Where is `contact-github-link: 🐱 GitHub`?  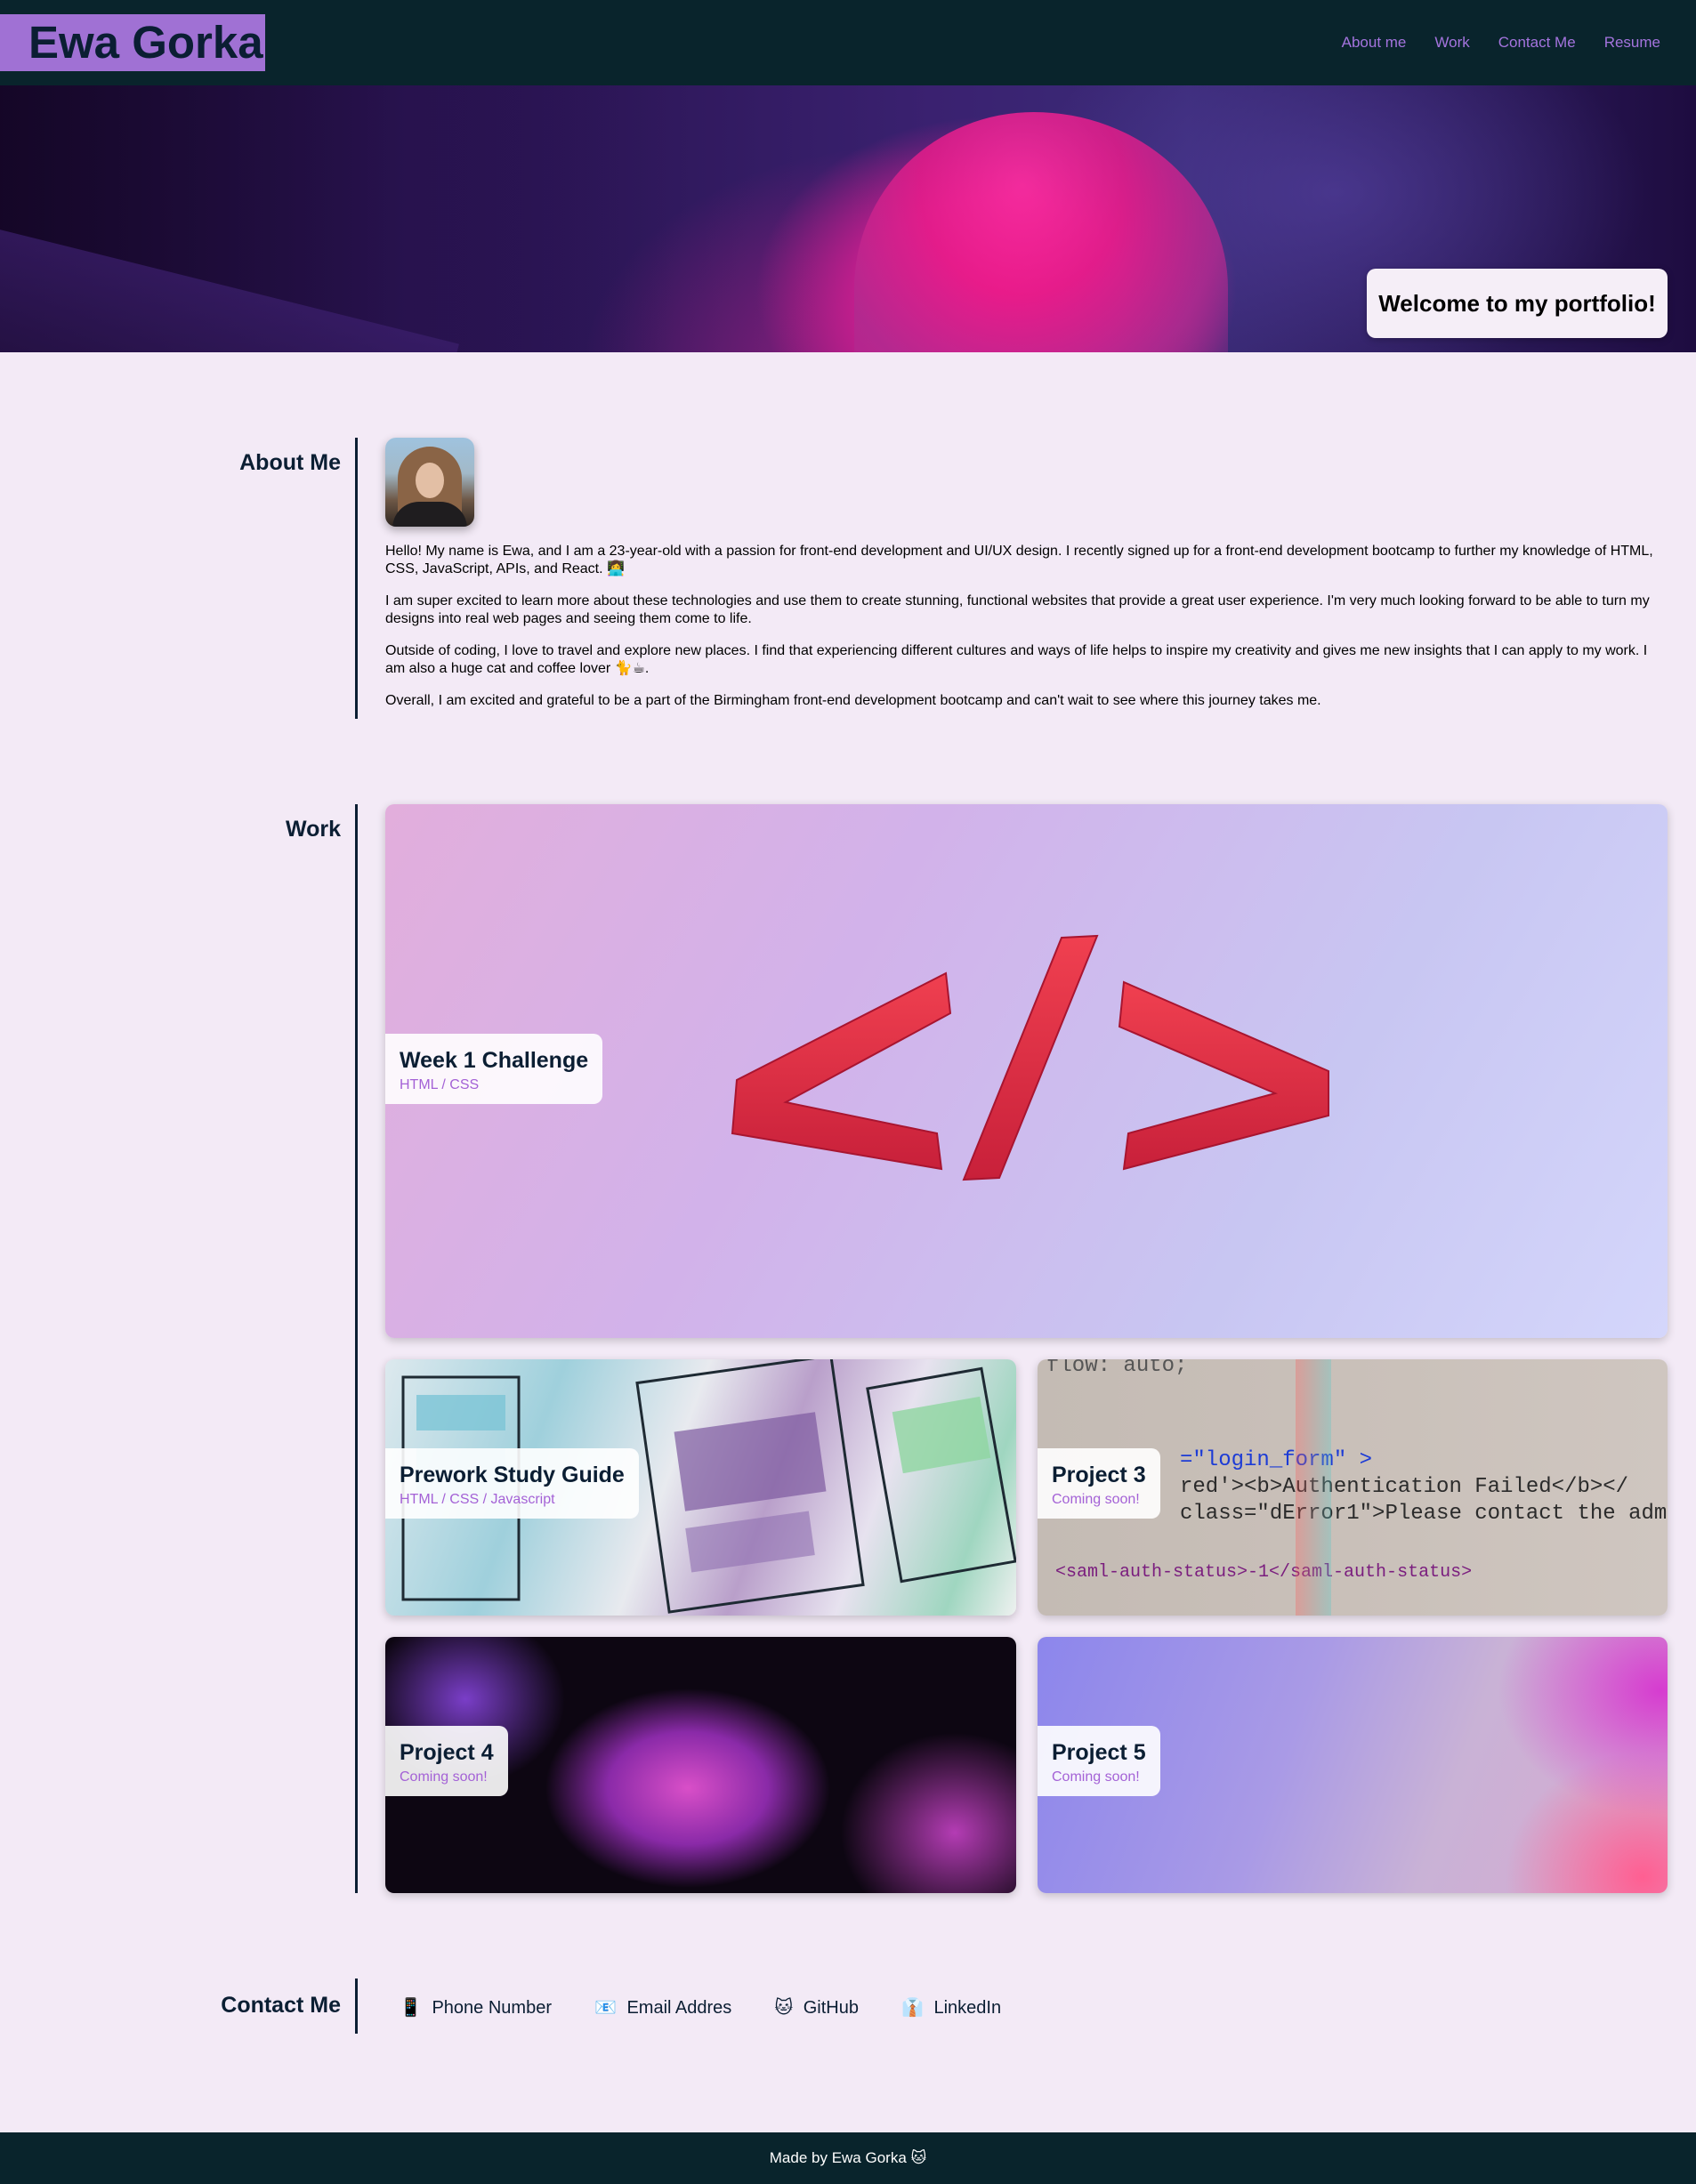 contact-github-link: 🐱 GitHub is located at coordinates (816, 2007).